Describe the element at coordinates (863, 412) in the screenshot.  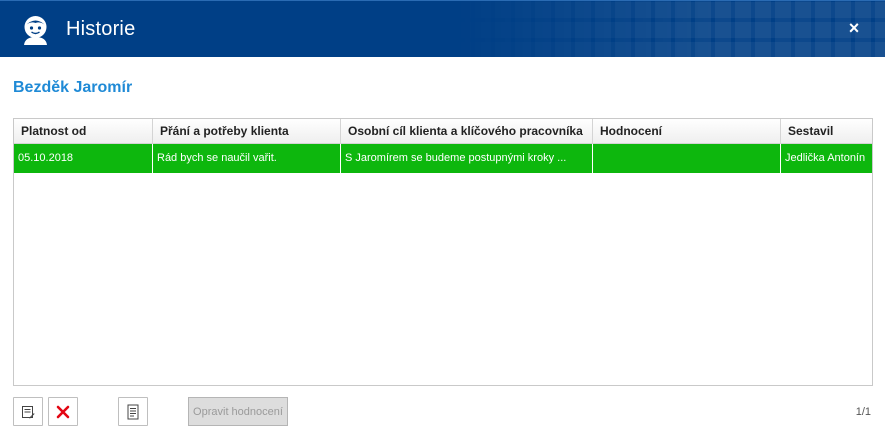
I see `page-indicator: 1/1` at that location.